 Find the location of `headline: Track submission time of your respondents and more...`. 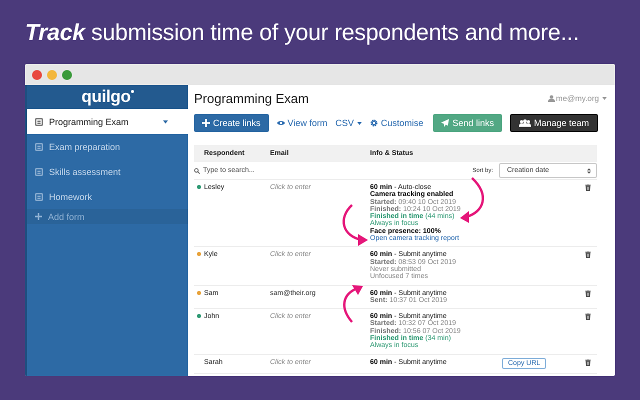

headline: Track submission time of your respondents and more... is located at coordinates (302, 32).